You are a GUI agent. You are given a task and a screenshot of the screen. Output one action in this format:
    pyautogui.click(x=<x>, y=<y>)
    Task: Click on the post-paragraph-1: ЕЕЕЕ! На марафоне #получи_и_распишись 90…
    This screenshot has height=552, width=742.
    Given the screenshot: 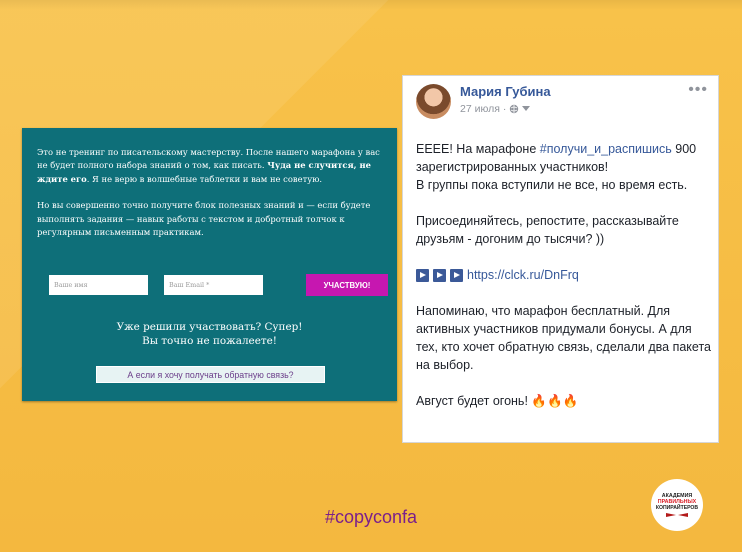 What is the action you would take?
    pyautogui.click(x=564, y=167)
    